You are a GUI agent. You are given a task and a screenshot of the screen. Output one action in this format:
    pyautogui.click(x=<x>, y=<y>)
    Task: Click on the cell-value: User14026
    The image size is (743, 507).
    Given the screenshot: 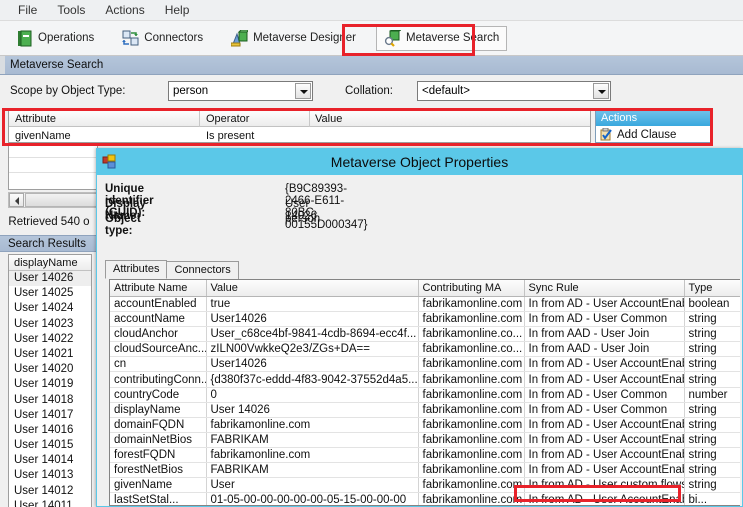 What is the action you would take?
    pyautogui.click(x=312, y=364)
    